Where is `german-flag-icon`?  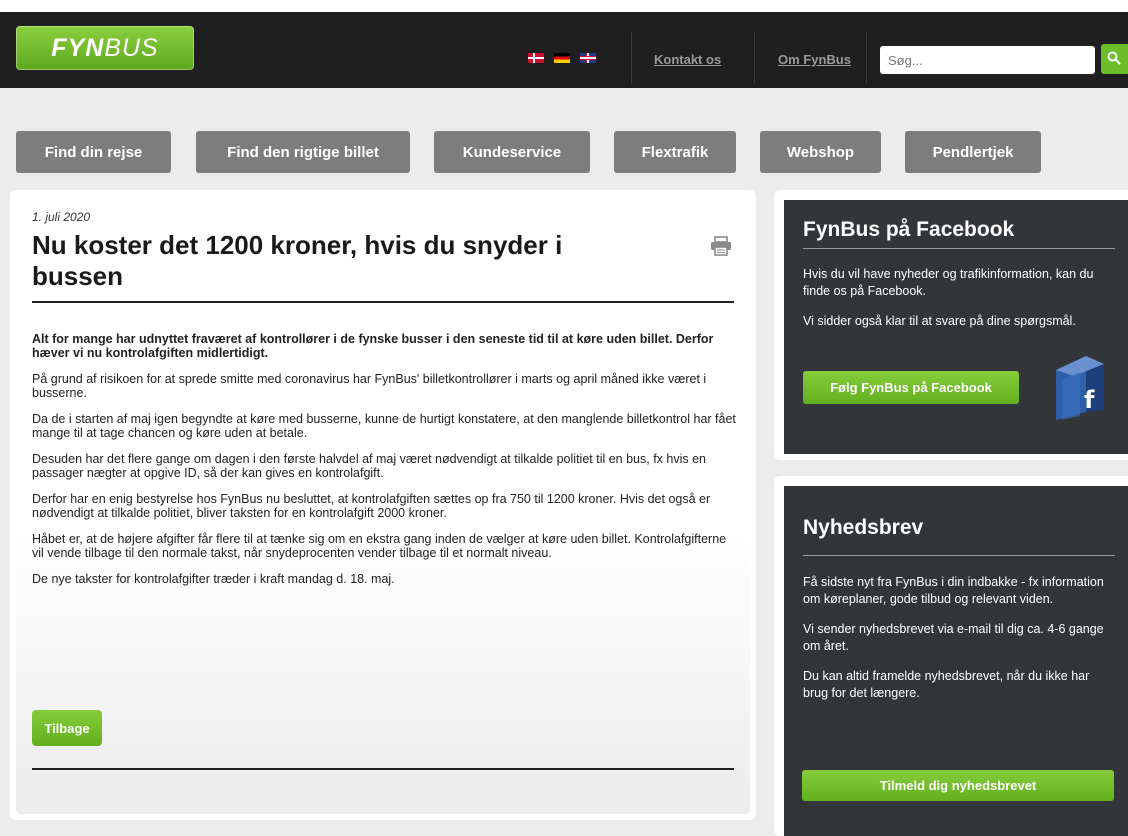
german-flag-icon is located at coordinates (562, 58).